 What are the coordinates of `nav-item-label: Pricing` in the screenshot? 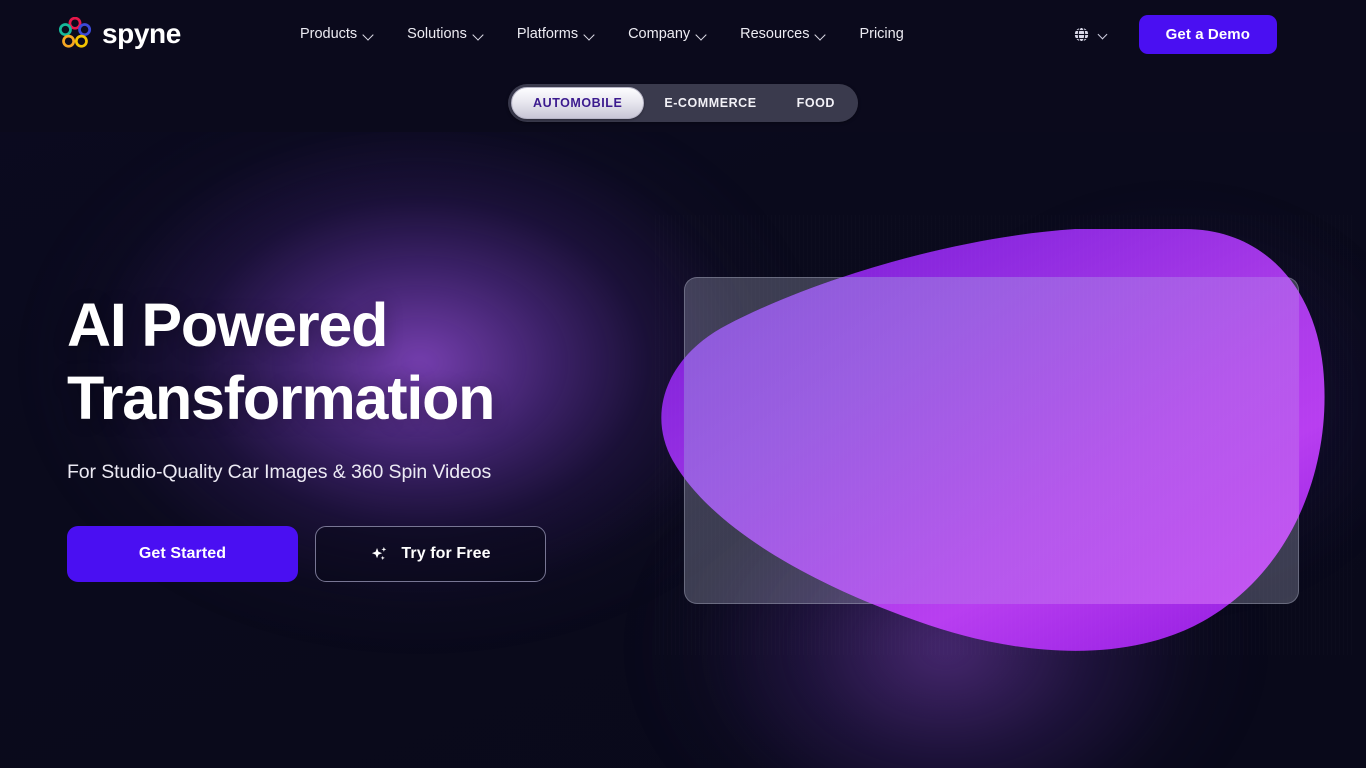 It's located at (881, 34).